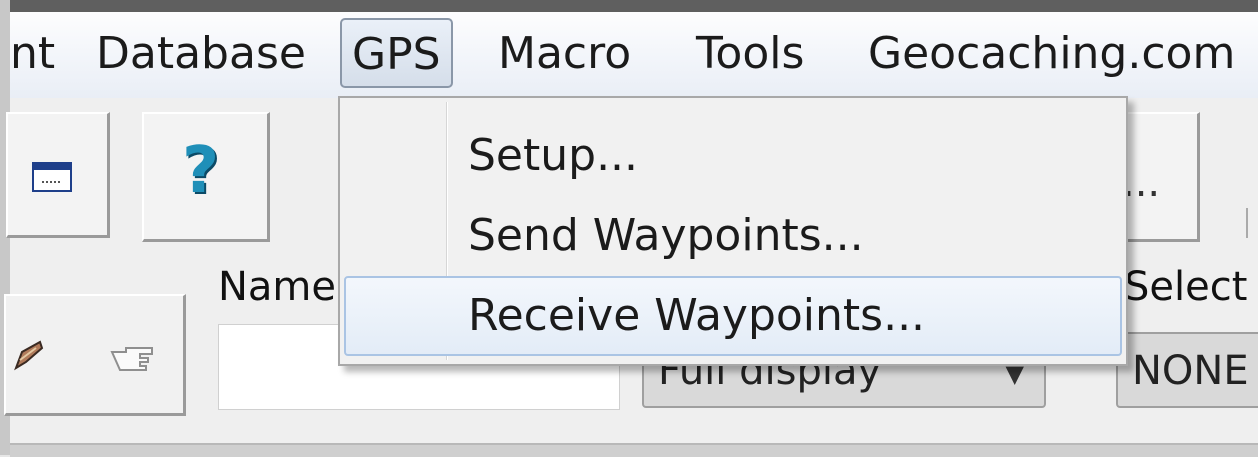 Image resolution: width=1258 pixels, height=457 pixels. Describe the element at coordinates (95, 355) in the screenshot. I see `edit-point-buttons` at that location.